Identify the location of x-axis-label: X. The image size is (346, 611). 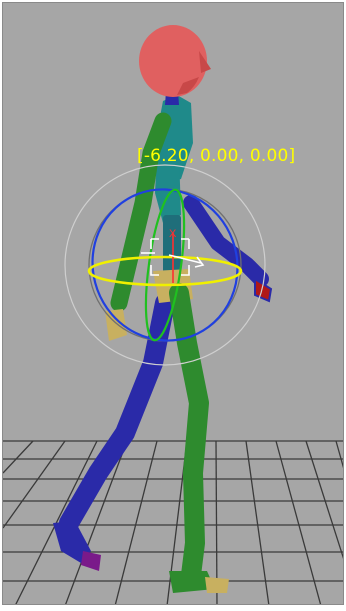
(173, 234).